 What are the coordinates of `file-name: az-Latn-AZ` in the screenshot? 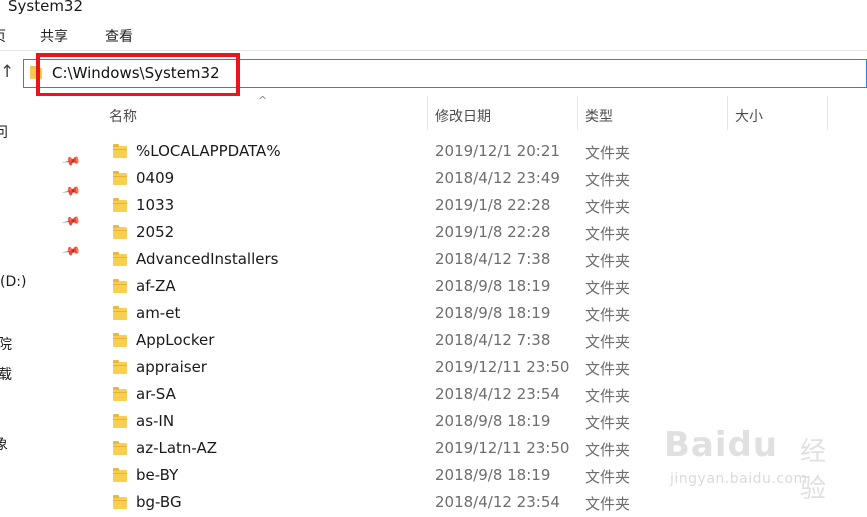 It's located at (176, 448).